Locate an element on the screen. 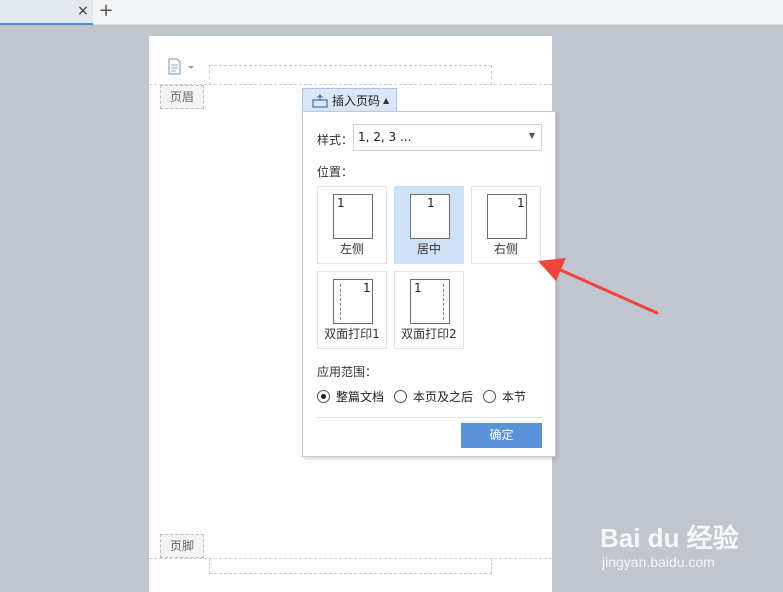 This screenshot has width=783, height=592. position-option-duplex-1: 1 双面打印1 is located at coordinates (352, 310).